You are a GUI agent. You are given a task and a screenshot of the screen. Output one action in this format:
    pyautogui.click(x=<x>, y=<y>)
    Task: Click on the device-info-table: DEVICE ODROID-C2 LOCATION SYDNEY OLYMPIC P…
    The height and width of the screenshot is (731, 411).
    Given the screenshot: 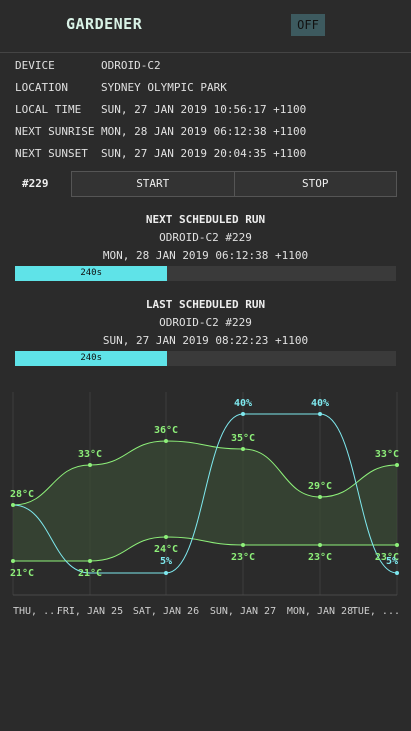 What is the action you would take?
    pyautogui.click(x=160, y=110)
    